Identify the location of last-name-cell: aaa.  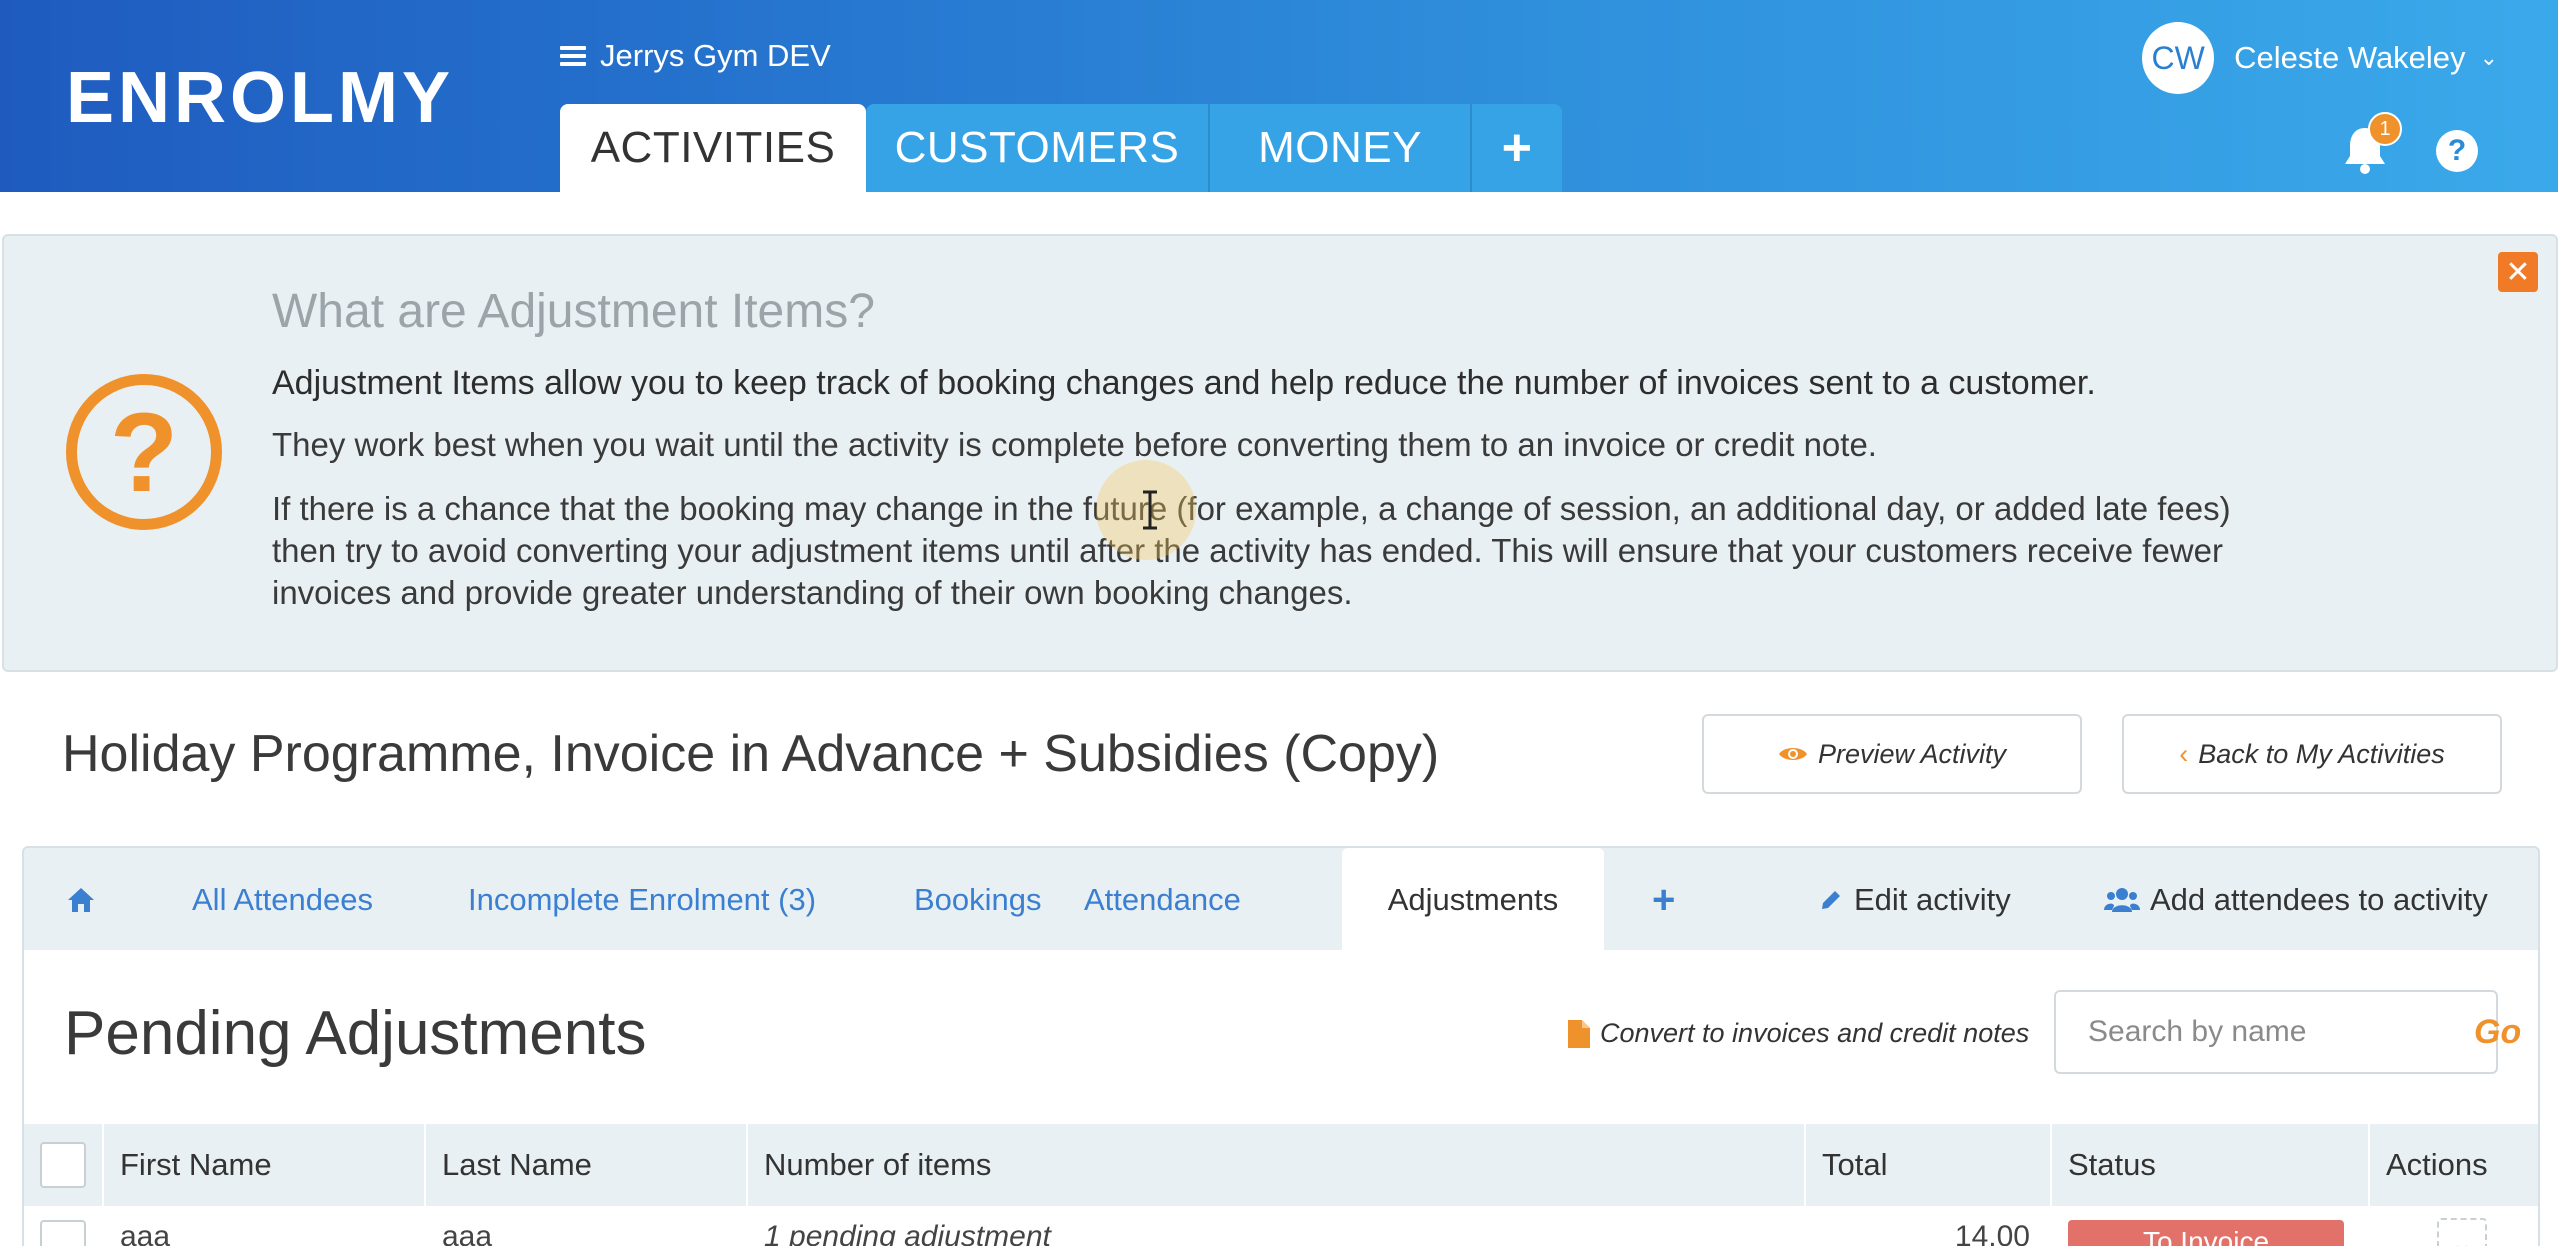
(467, 1233).